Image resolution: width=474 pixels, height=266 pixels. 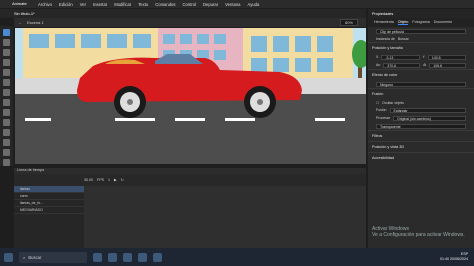 What do you see at coordinates (6, 32) in the screenshot?
I see `selection-tool-icon` at bounding box center [6, 32].